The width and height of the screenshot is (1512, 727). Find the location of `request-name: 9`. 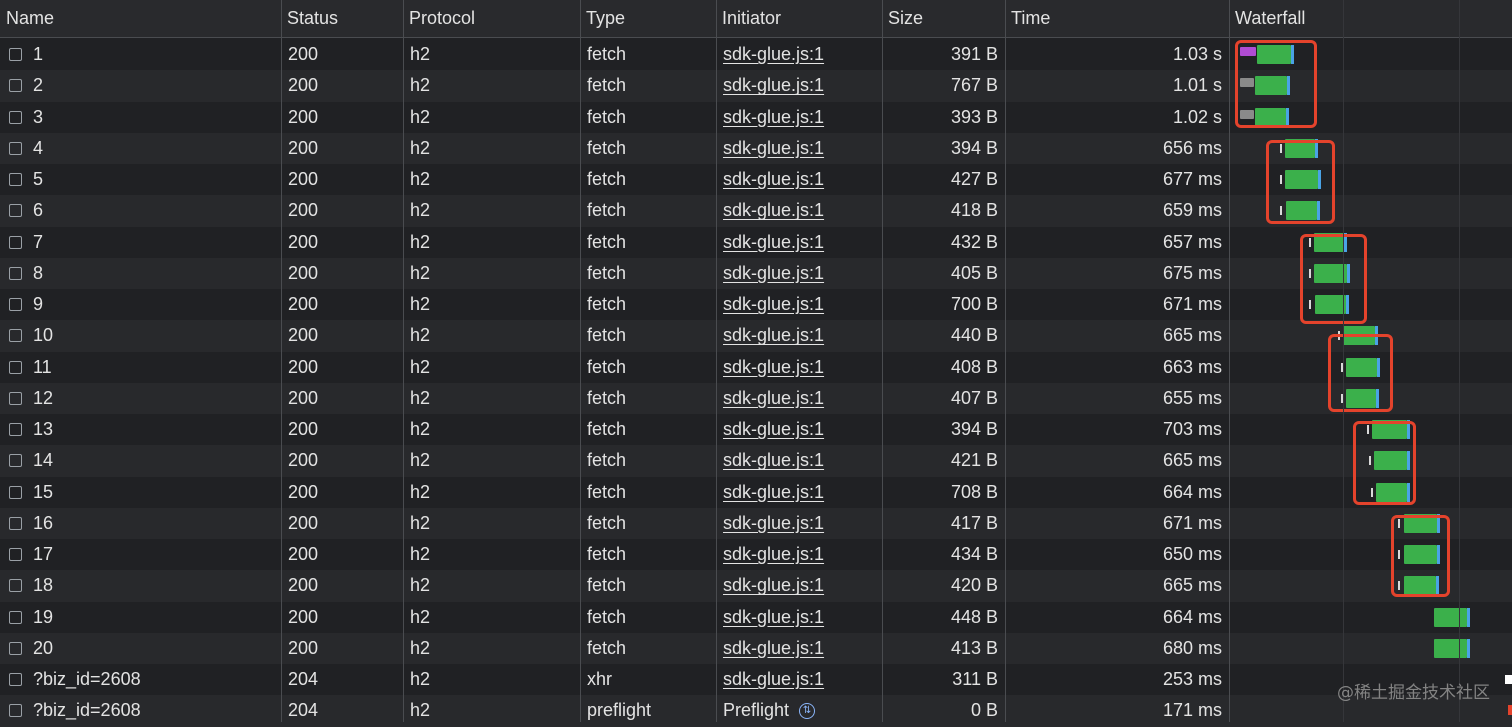

request-name: 9 is located at coordinates (38, 304).